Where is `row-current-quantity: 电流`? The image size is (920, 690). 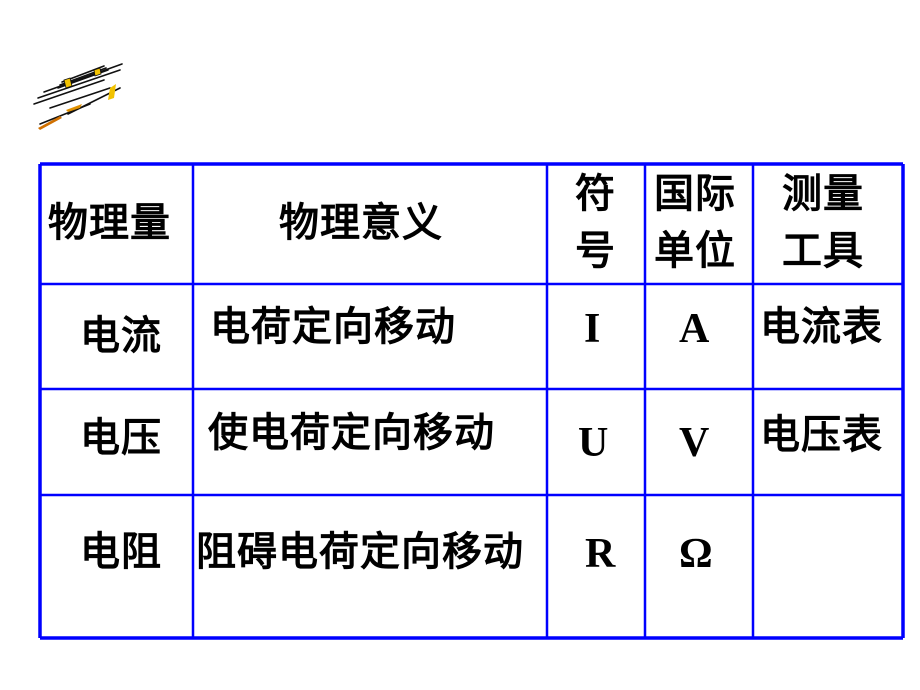 row-current-quantity: 电流 is located at coordinates (121, 336).